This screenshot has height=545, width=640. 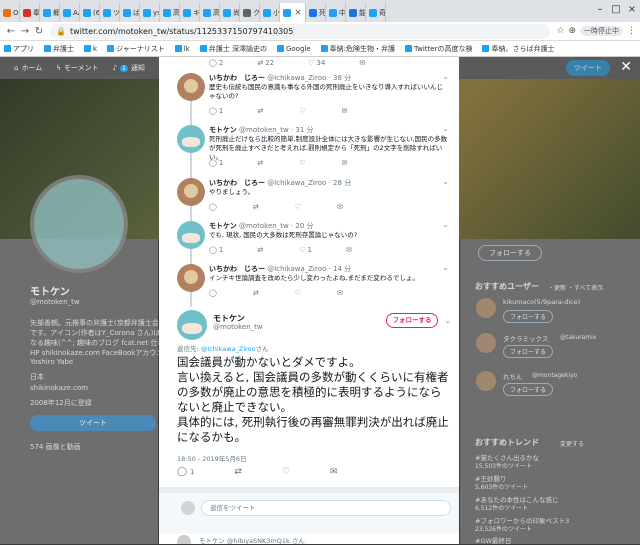 I want to click on nav-home: ⌂ ホーム, so click(x=28, y=68).